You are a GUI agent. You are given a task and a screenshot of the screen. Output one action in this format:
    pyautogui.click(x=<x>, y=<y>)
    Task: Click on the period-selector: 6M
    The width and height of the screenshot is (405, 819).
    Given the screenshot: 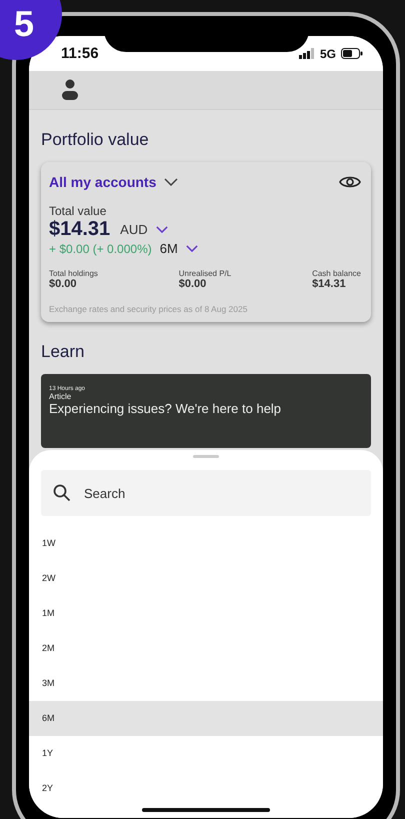 What is the action you would take?
    pyautogui.click(x=169, y=248)
    